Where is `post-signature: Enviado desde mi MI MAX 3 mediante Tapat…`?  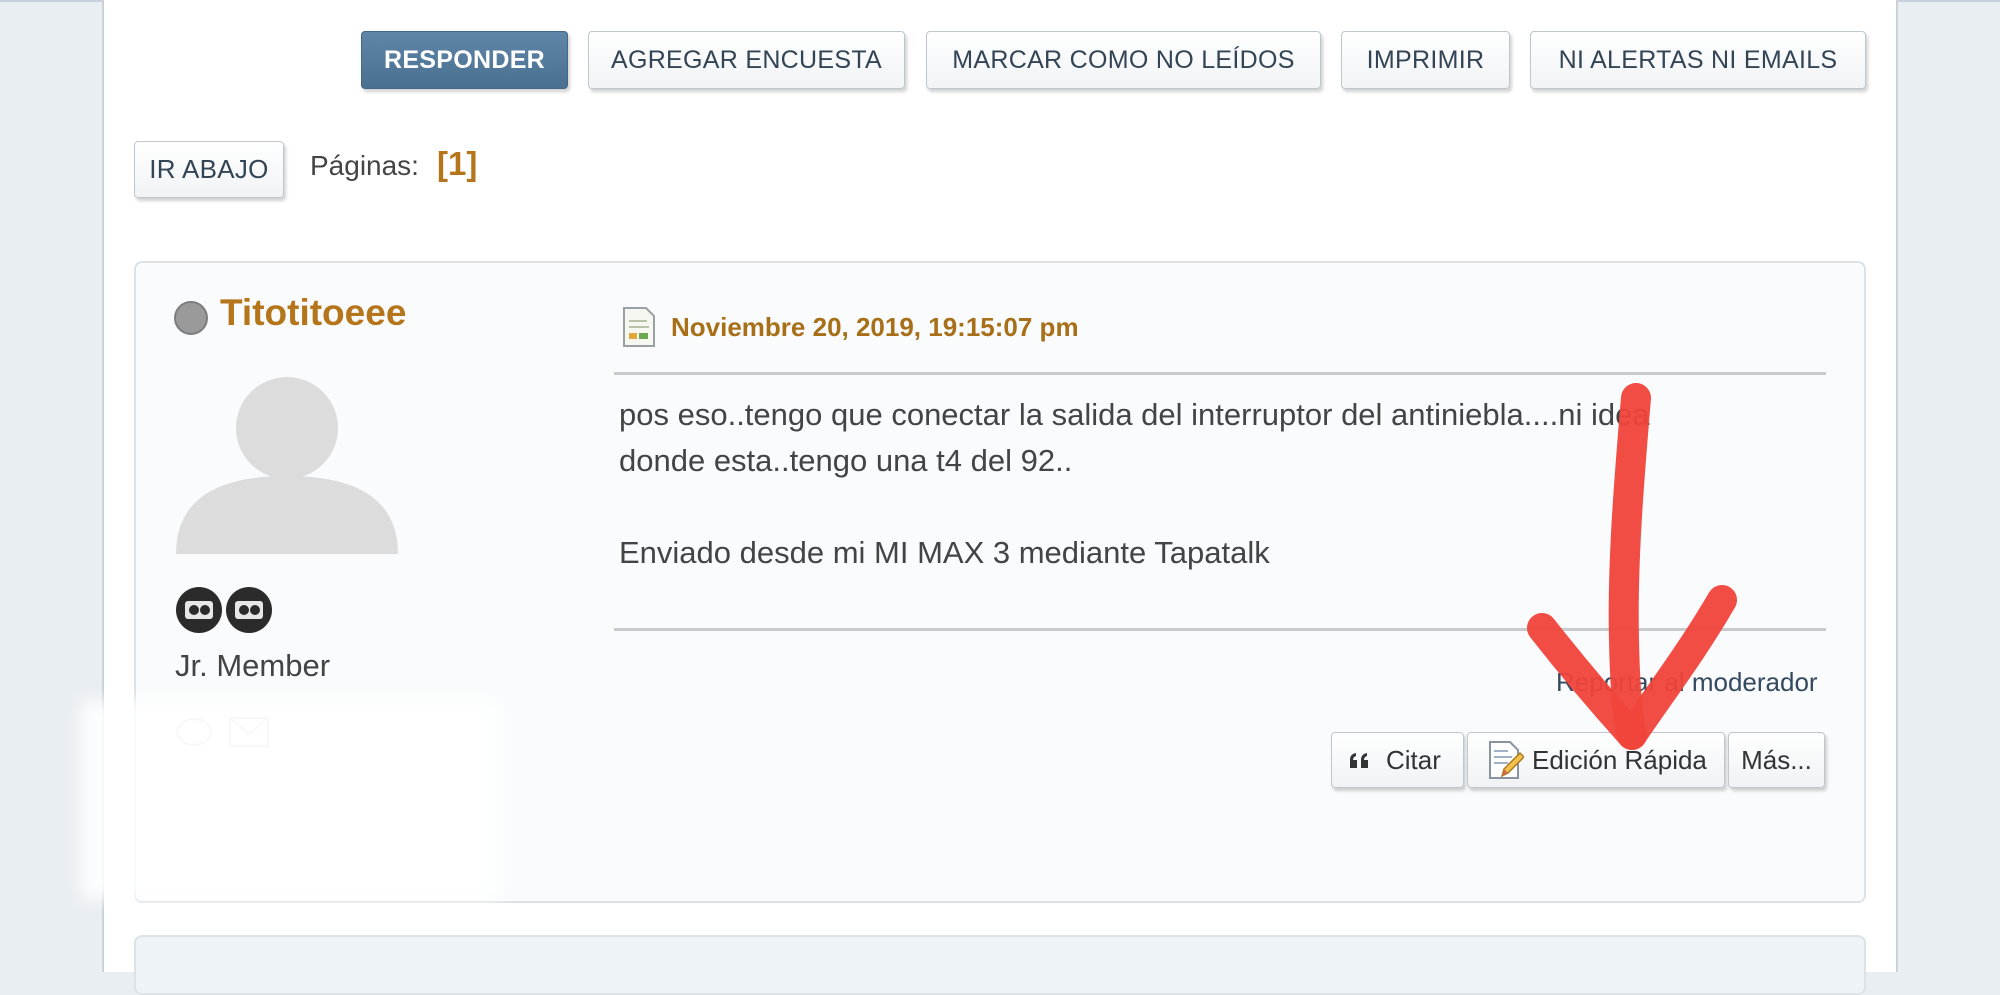
post-signature: Enviado desde mi MI MAX 3 mediante Tapat… is located at coordinates (944, 552).